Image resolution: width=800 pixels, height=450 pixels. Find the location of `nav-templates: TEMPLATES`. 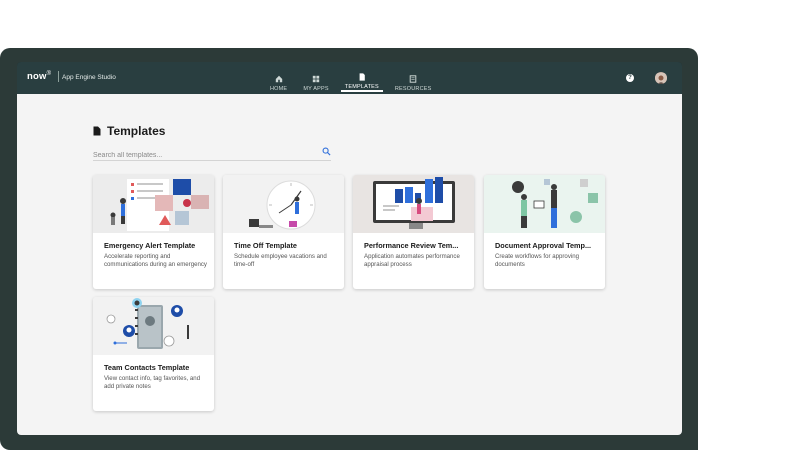

nav-templates: TEMPLATES is located at coordinates (361, 77).